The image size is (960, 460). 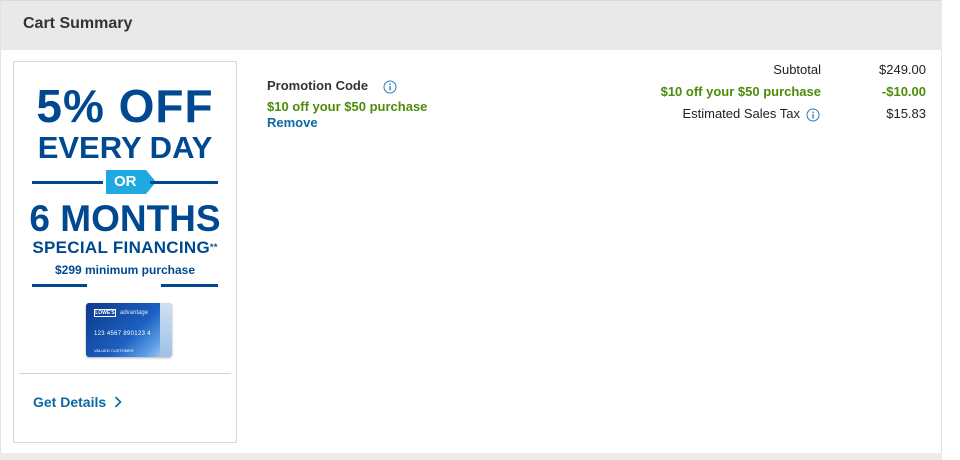 What do you see at coordinates (797, 69) in the screenshot?
I see `subtotal-label: Subtotal` at bounding box center [797, 69].